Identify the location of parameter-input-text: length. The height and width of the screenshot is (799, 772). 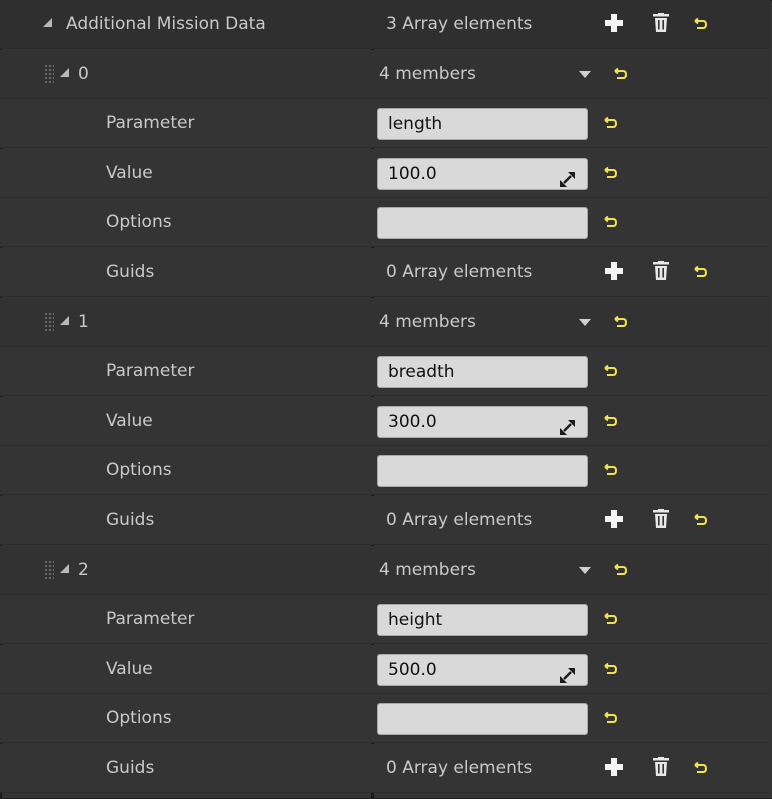
(415, 124).